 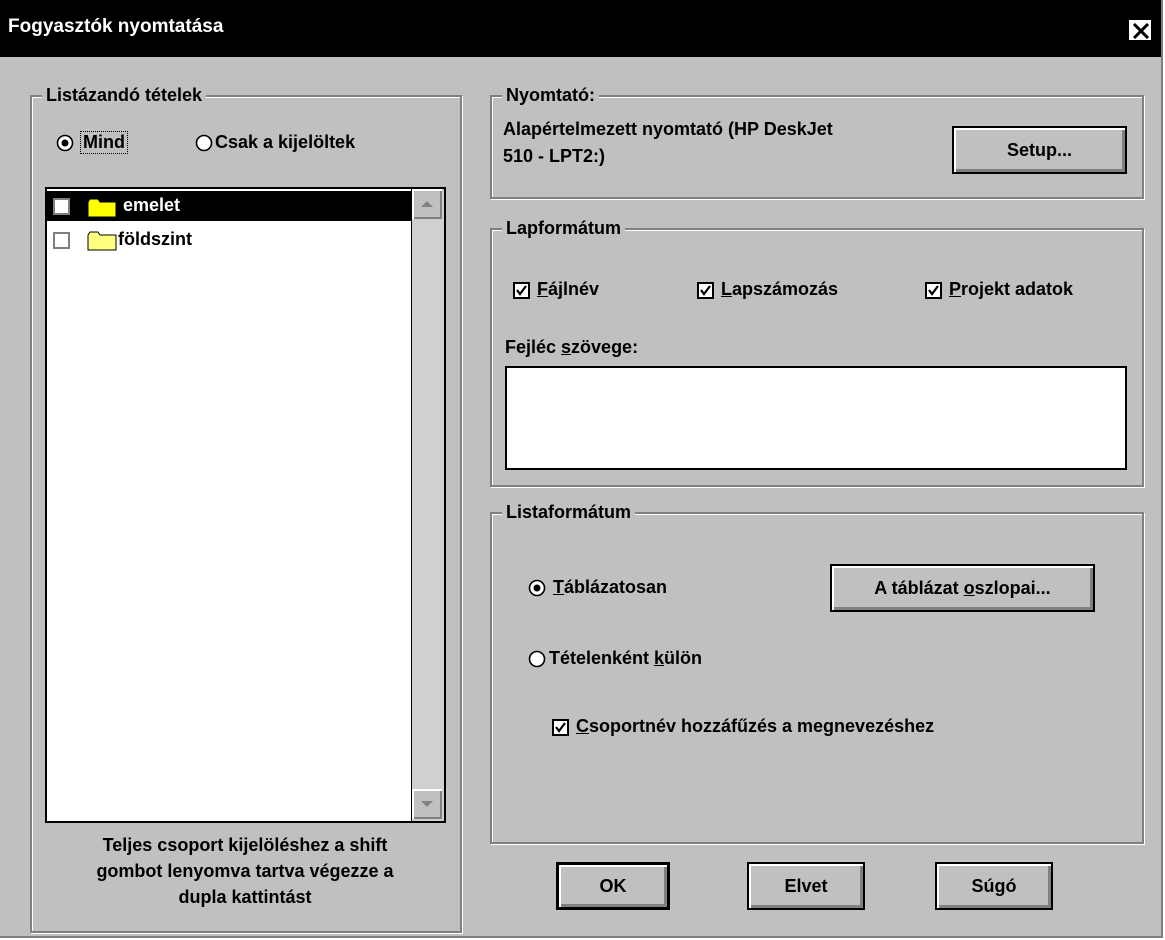 I want to click on page-numbering-label: Lapszámozás, so click(x=779, y=289).